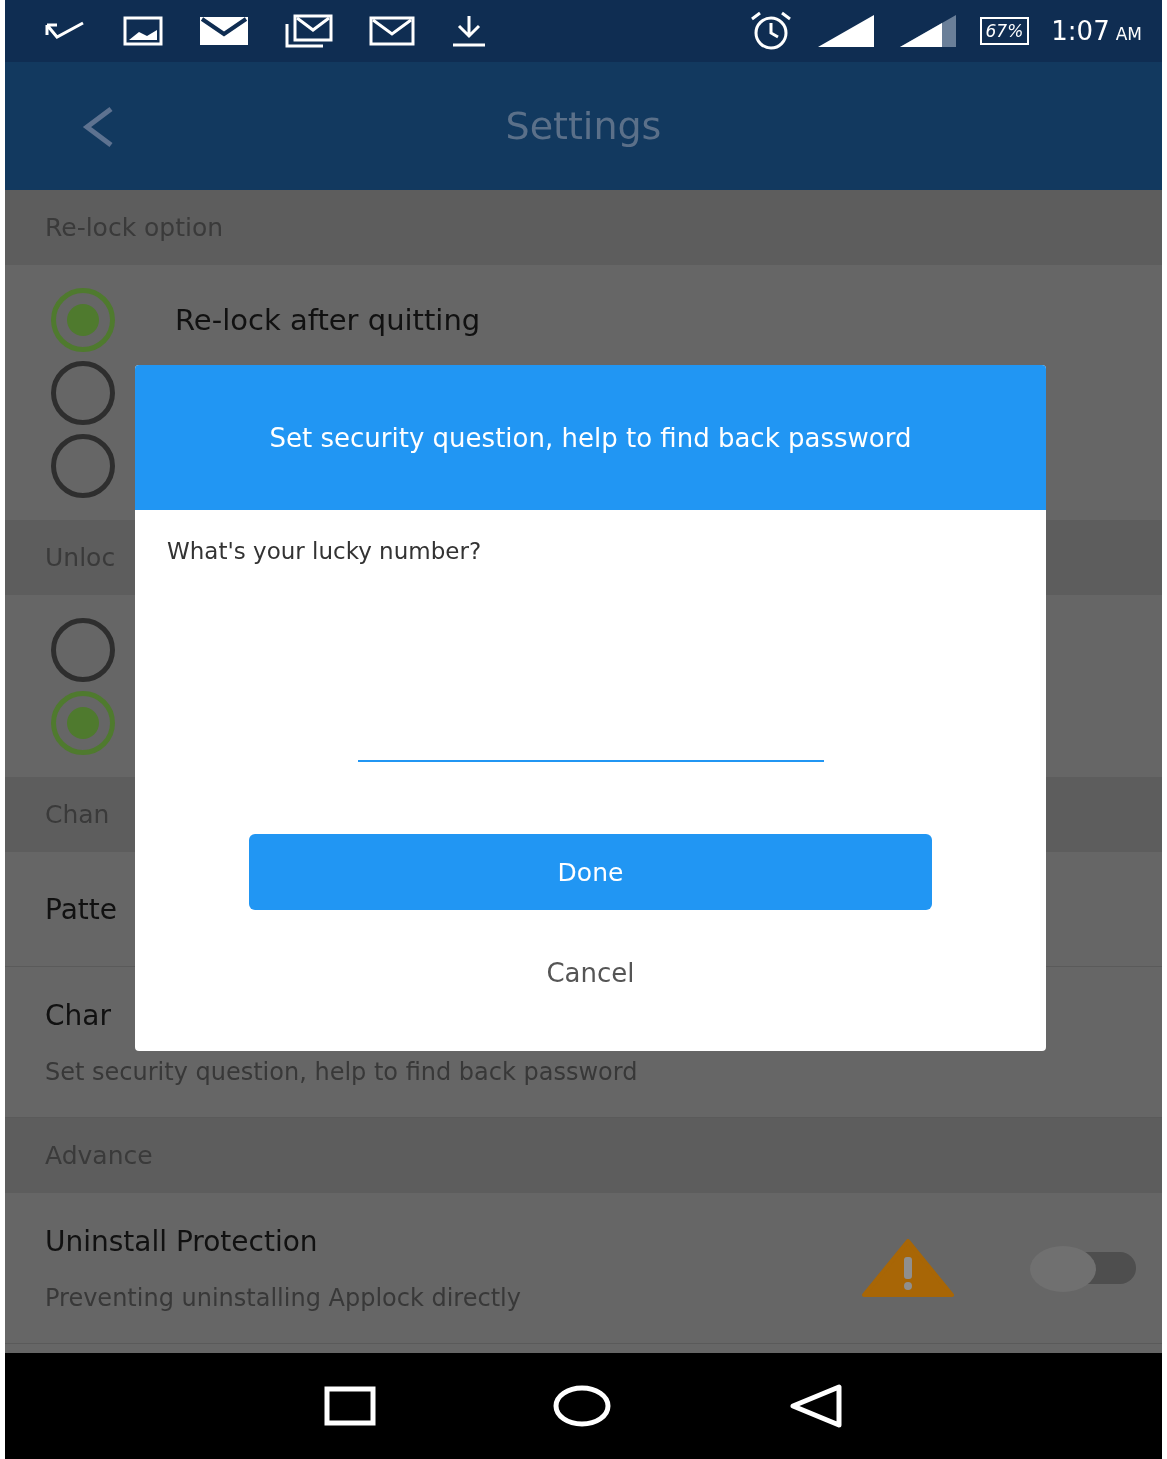 The image size is (1167, 1459). Describe the element at coordinates (392, 31) in the screenshot. I see `mail-outline-icon` at that location.